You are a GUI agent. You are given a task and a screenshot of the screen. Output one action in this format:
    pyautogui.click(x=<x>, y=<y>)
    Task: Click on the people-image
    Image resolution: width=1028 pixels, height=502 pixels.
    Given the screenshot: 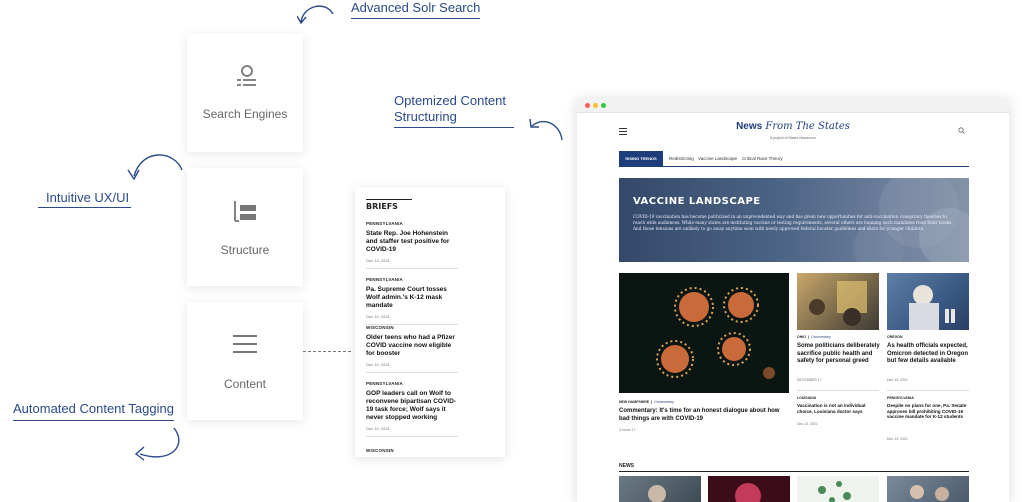 What is the action you would take?
    pyautogui.click(x=929, y=493)
    